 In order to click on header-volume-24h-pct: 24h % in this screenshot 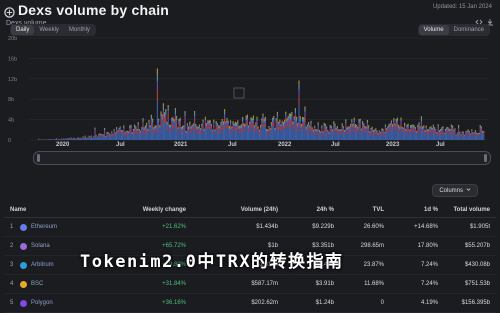, I will do `click(306, 210)`.